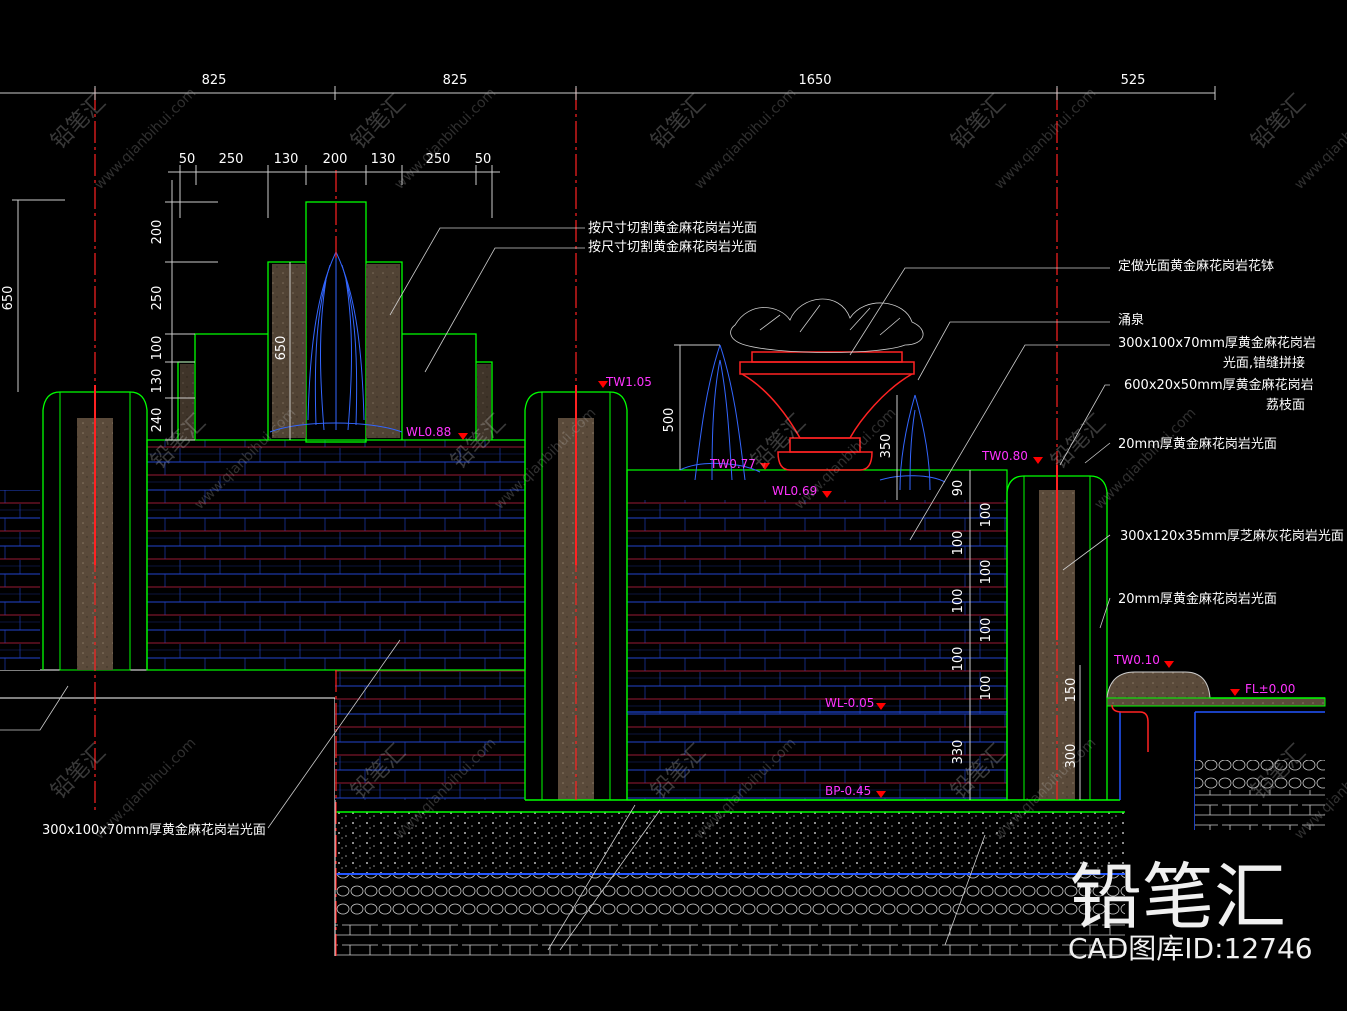 This screenshot has width=1347, height=1011. Describe the element at coordinates (1219, 385) in the screenshot. I see `note-cap-1: 600x20x50mm厚黄金麻花岗岩` at that location.